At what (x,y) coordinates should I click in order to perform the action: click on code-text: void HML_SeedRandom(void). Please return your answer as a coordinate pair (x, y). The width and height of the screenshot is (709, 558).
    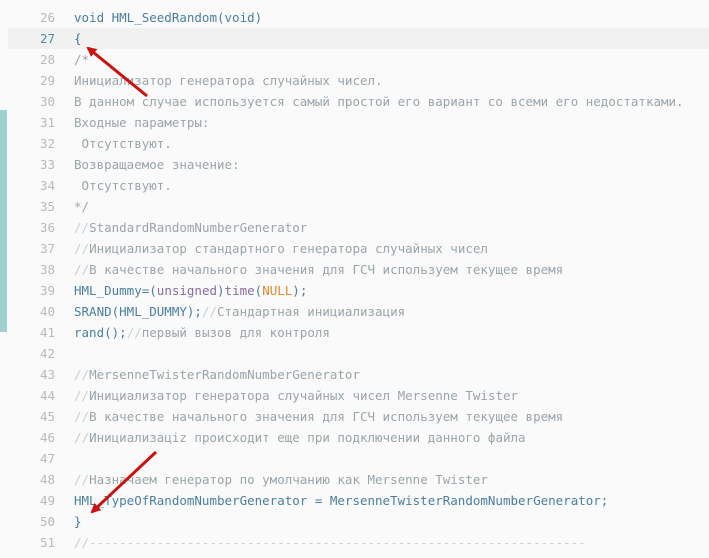
    Looking at the image, I should click on (168, 17).